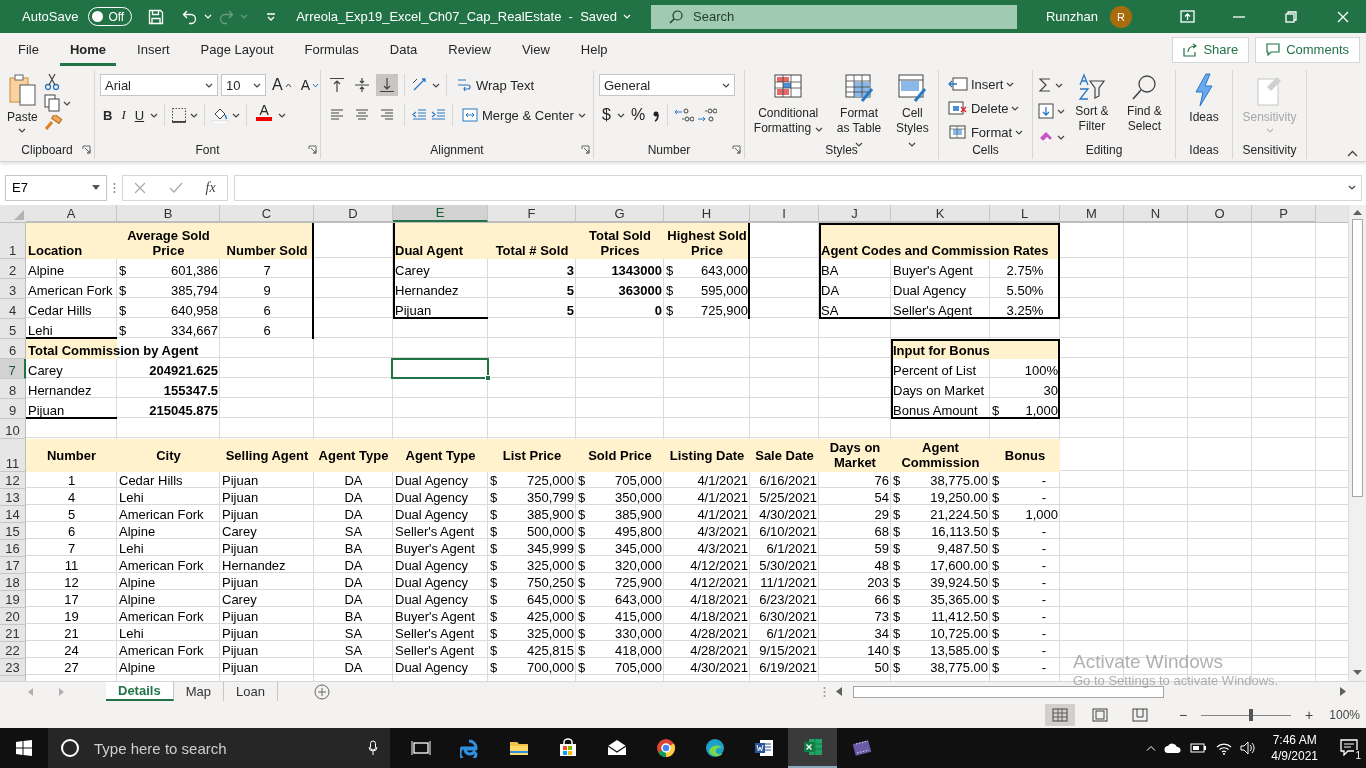 Image resolution: width=1366 pixels, height=768 pixels. What do you see at coordinates (1239, 16) in the screenshot?
I see `minimize-icon` at bounding box center [1239, 16].